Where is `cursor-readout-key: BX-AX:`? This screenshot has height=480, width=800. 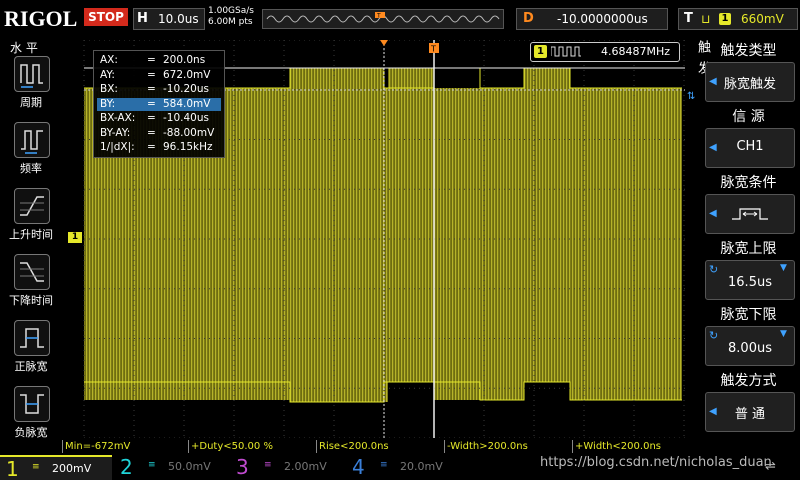 cursor-readout-key: BX-AX: is located at coordinates (118, 118).